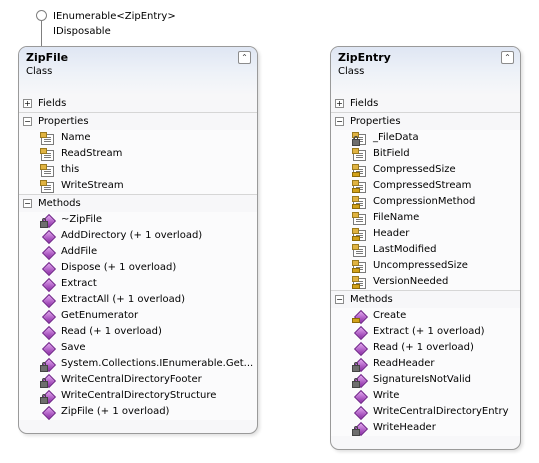  I want to click on member-label: WriteStream, so click(92, 185).